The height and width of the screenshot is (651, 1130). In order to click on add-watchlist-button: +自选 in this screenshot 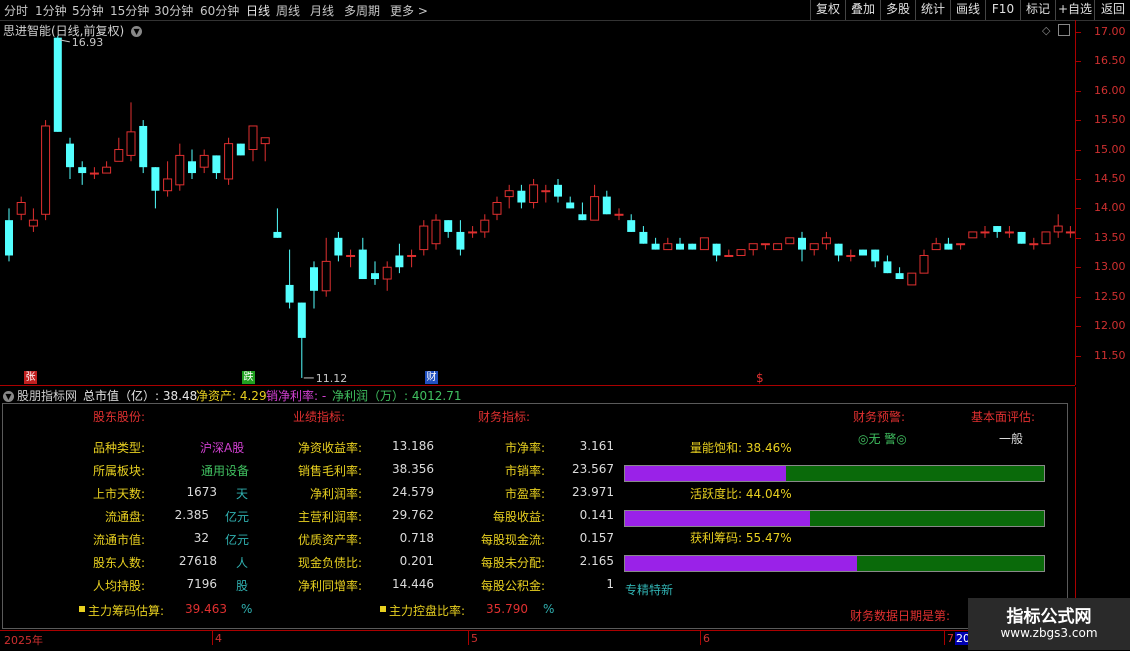, I will do `click(1074, 10)`.